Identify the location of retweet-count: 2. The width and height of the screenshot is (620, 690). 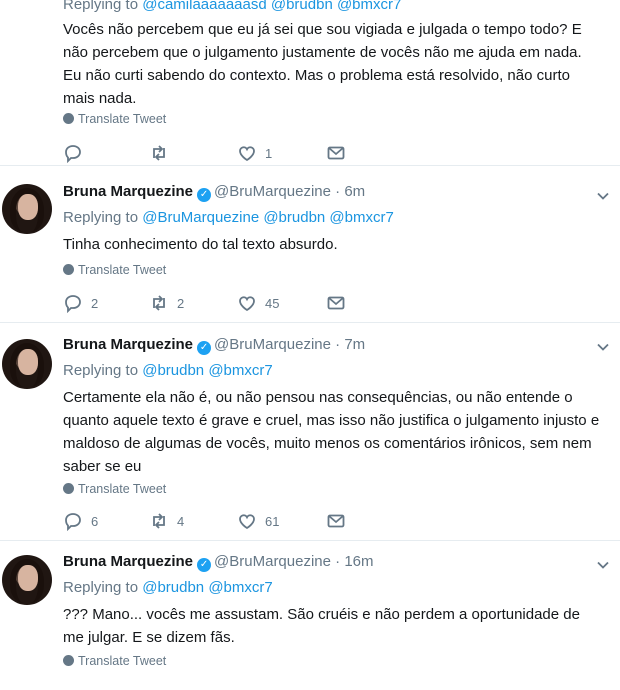
(181, 303).